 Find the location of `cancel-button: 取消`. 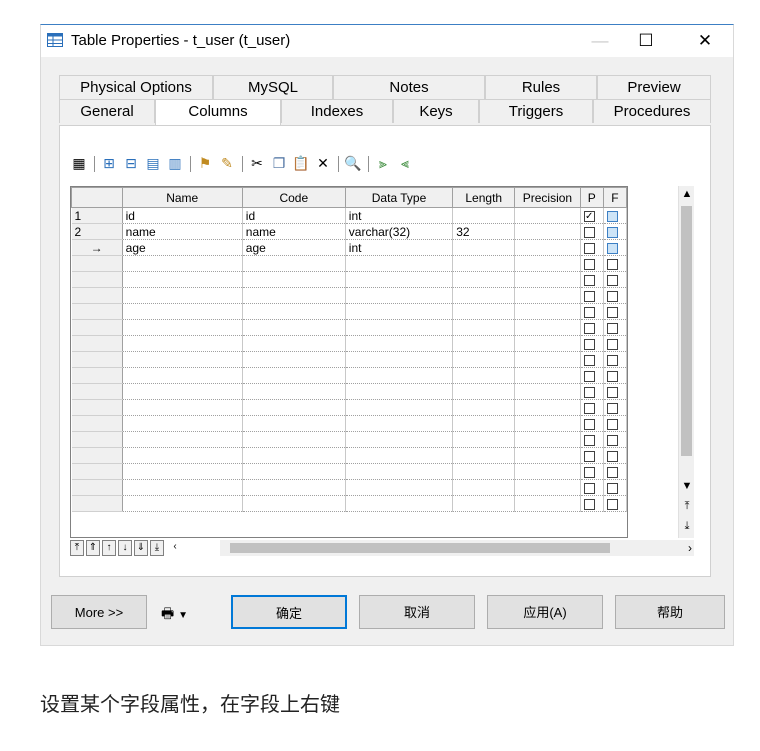

cancel-button: 取消 is located at coordinates (417, 612).